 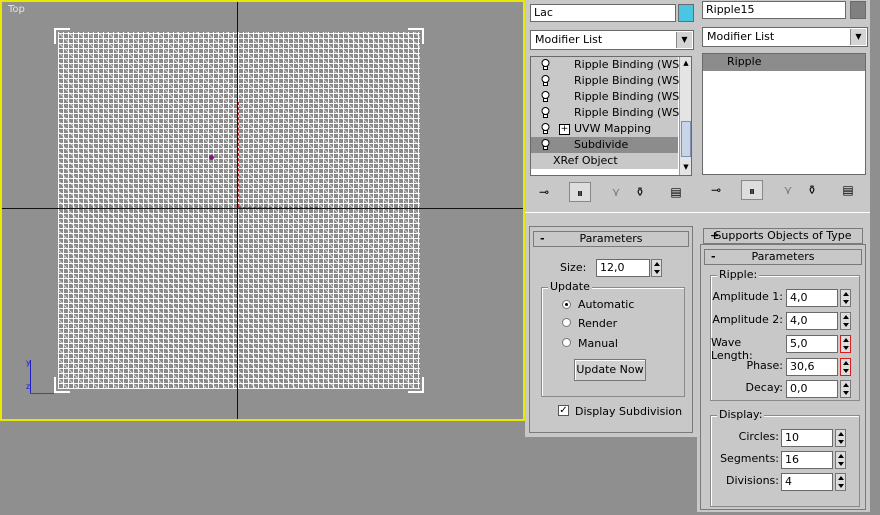 What do you see at coordinates (603, 13) in the screenshot?
I see `object-name-field: Lac` at bounding box center [603, 13].